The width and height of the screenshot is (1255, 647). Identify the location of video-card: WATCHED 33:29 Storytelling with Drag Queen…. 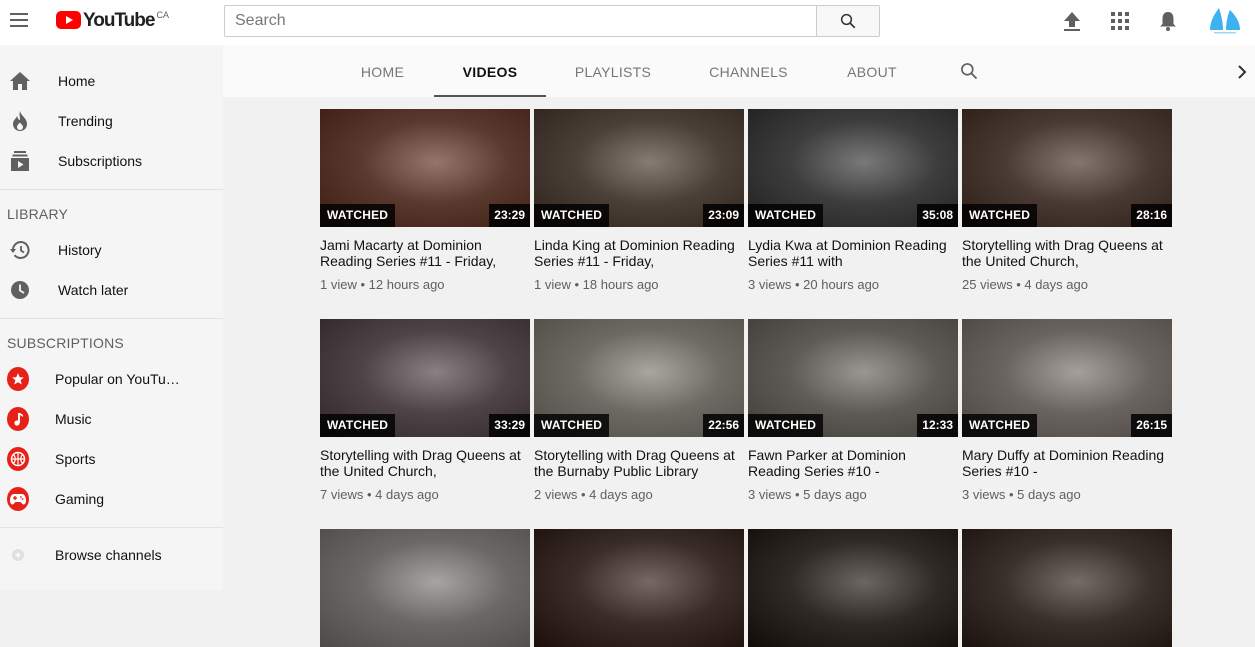
(425, 410).